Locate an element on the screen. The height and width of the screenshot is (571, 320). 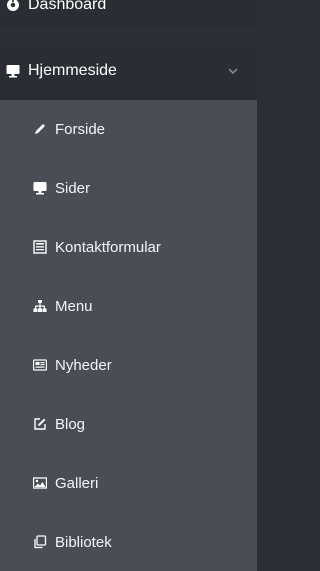
sidebar-item-menu: Menu is located at coordinates (128, 306).